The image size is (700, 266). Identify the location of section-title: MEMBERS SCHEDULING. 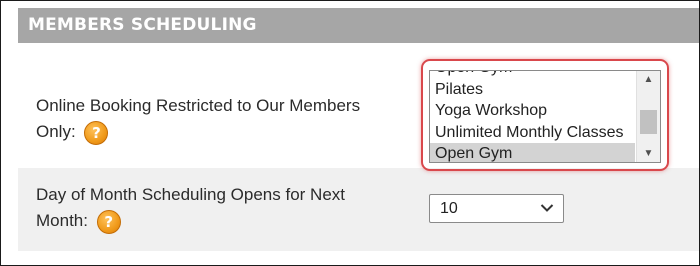
(142, 25).